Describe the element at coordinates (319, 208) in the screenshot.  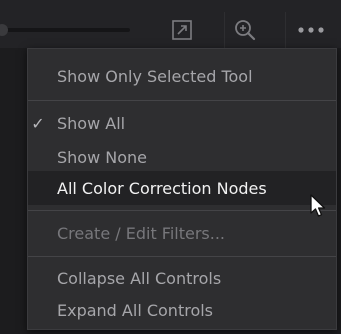
I see `mouse-pointer-icon` at that location.